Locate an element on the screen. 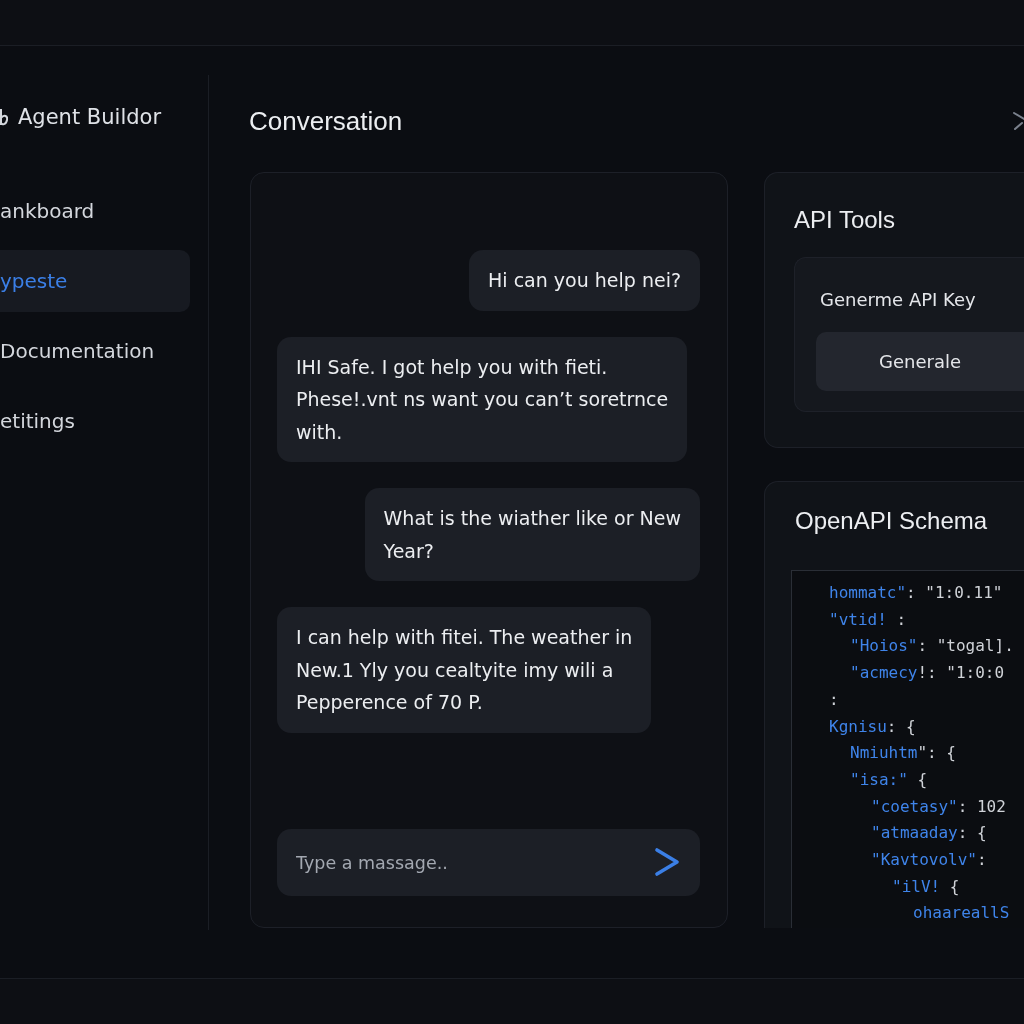 The height and width of the screenshot is (1024, 1024). code-line: Kgnisu: { is located at coordinates (872, 726).